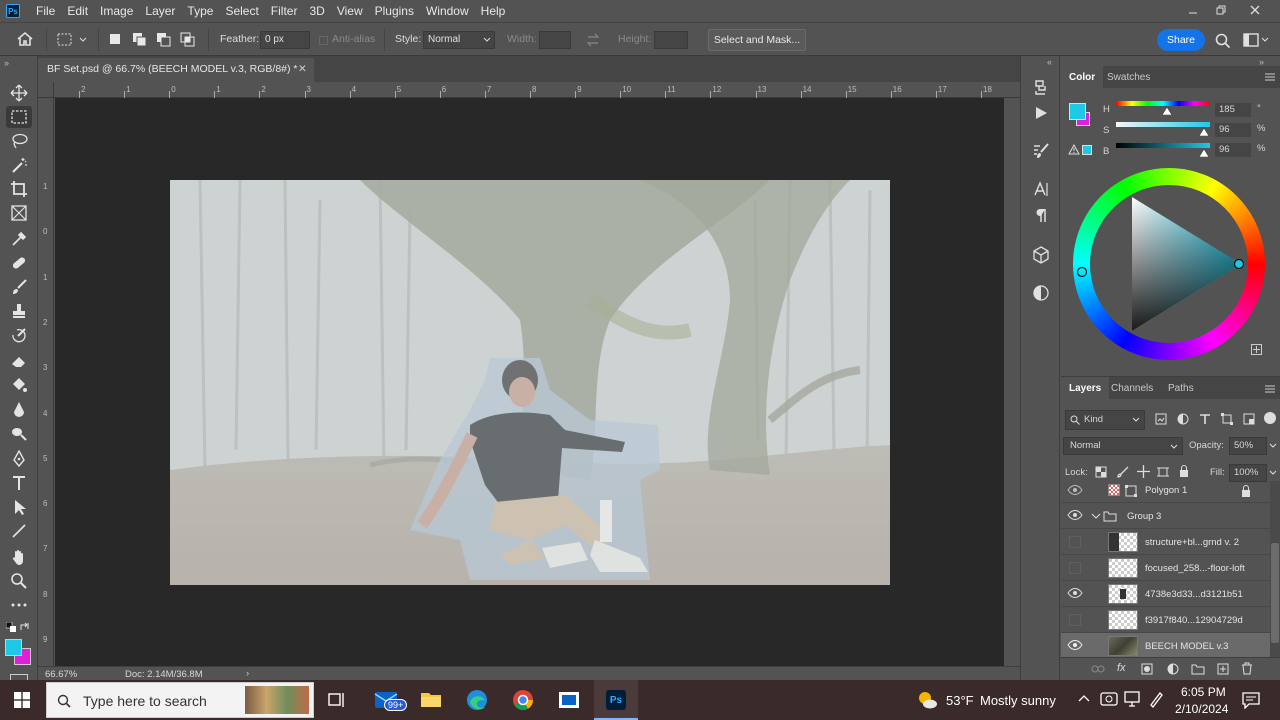 The width and height of the screenshot is (1280, 720). Describe the element at coordinates (1247, 668) in the screenshot. I see `delete-layer-icon` at that location.